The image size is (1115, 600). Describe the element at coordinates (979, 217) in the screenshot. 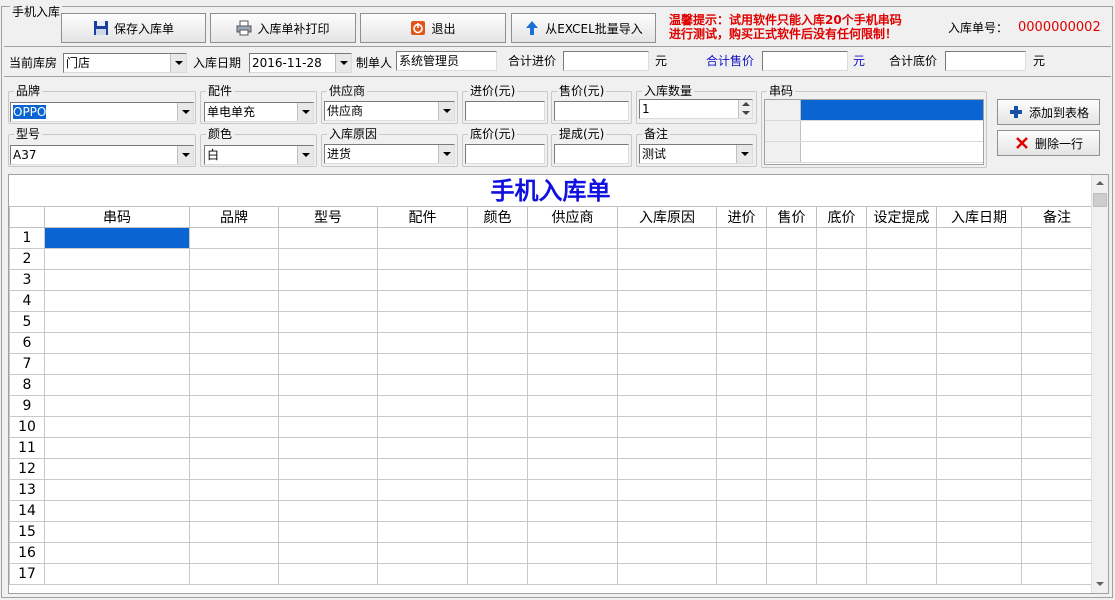

I see `column-header: 入库日期` at that location.